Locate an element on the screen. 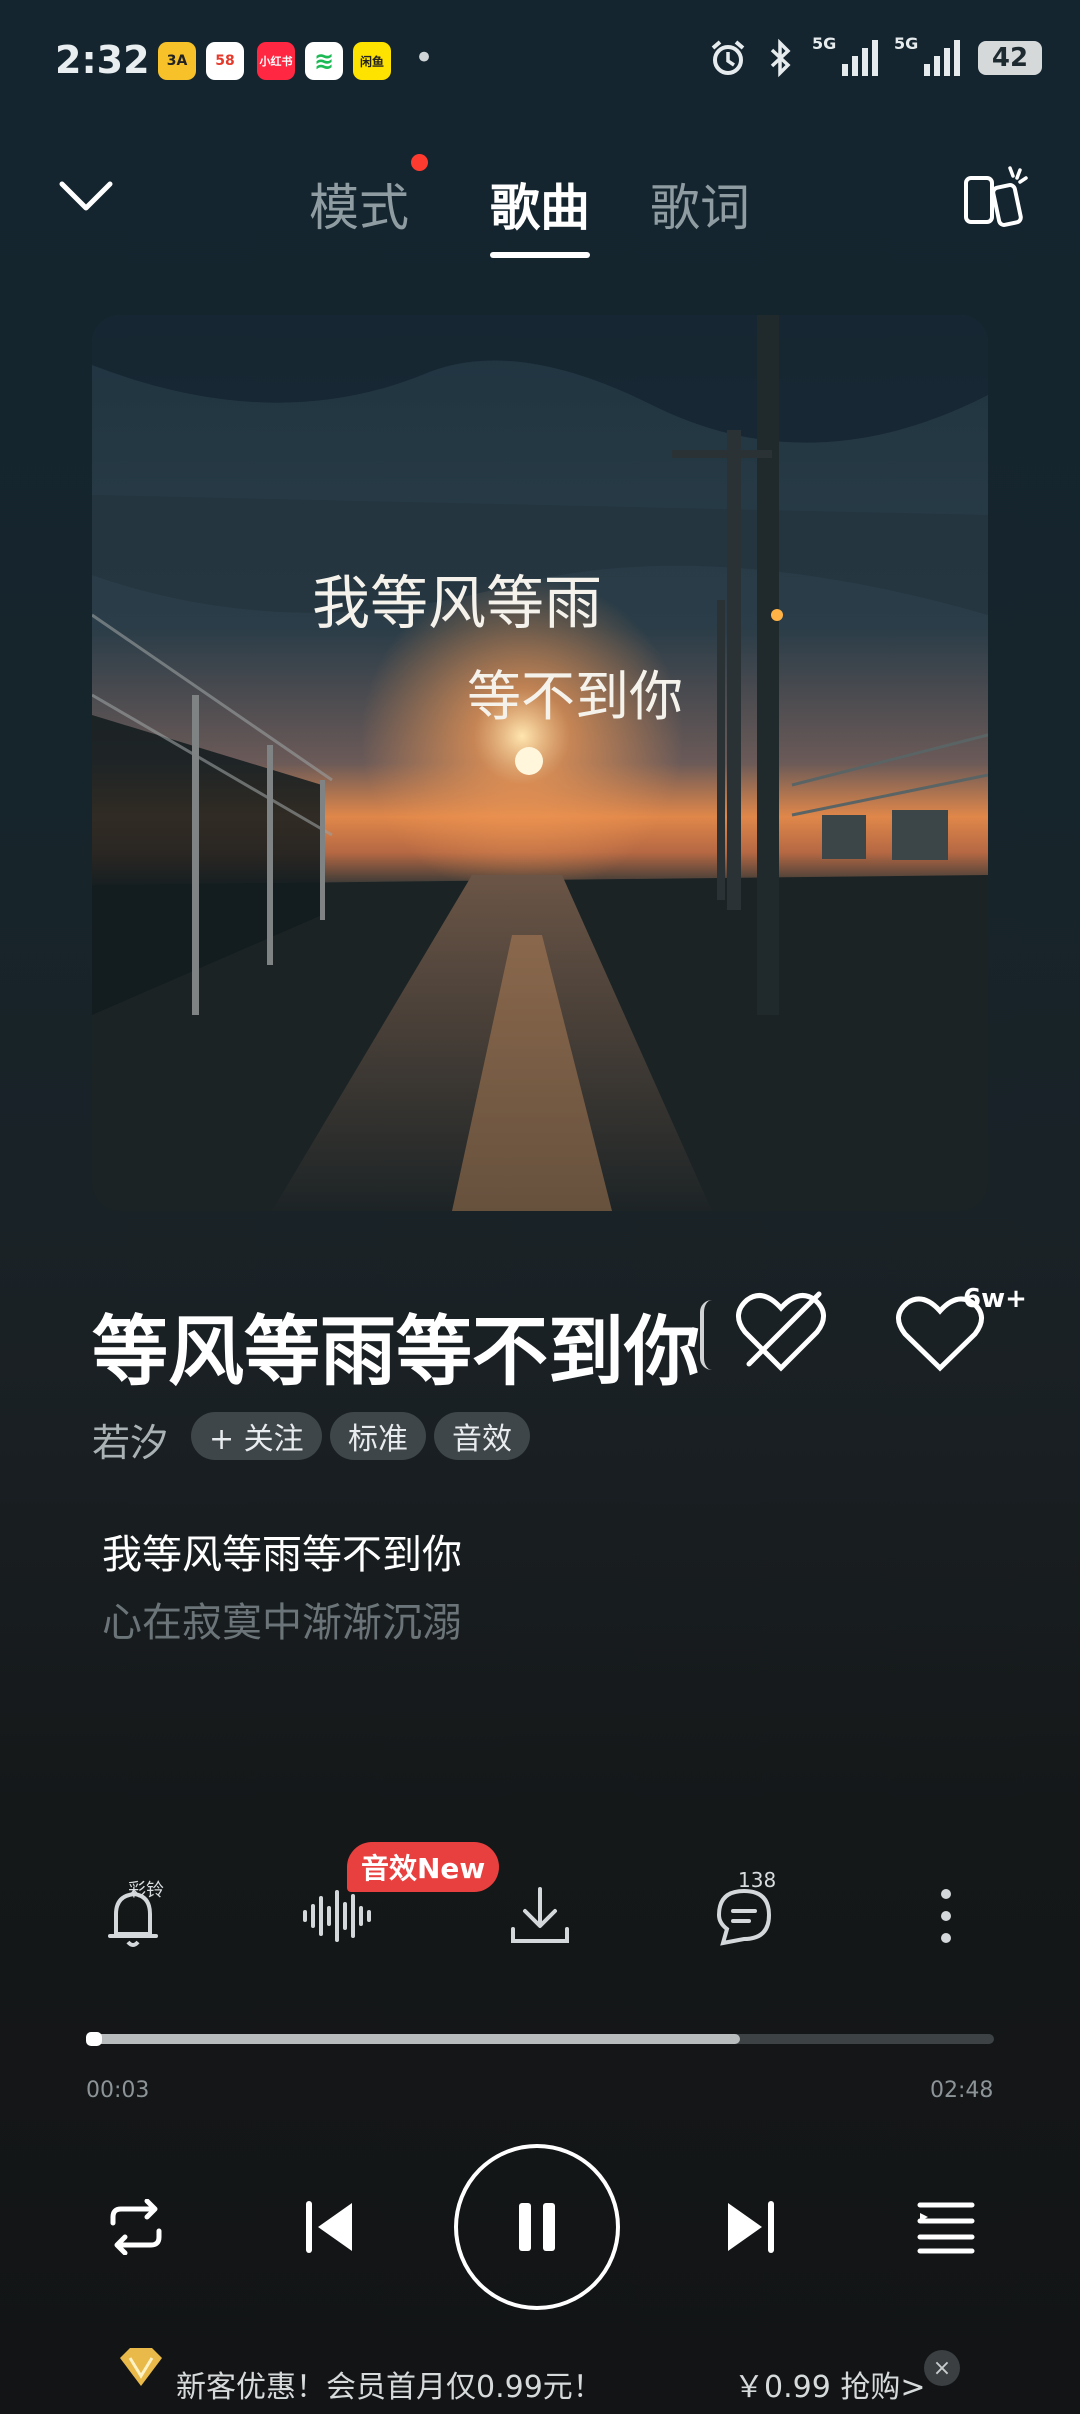  progress-fill is located at coordinates (413, 2039).